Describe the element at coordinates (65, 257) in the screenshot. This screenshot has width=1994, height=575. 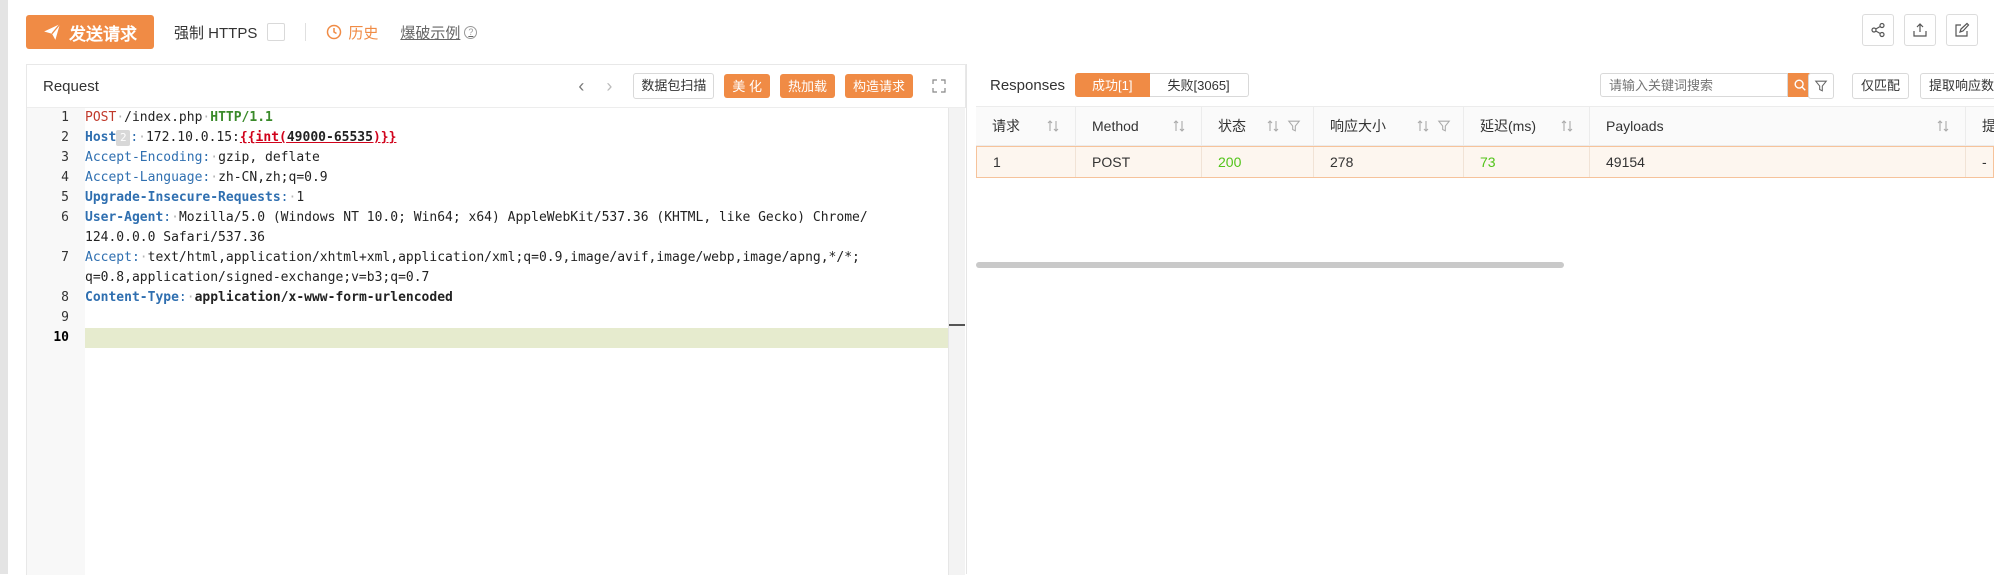
I see `line-number: 7` at that location.